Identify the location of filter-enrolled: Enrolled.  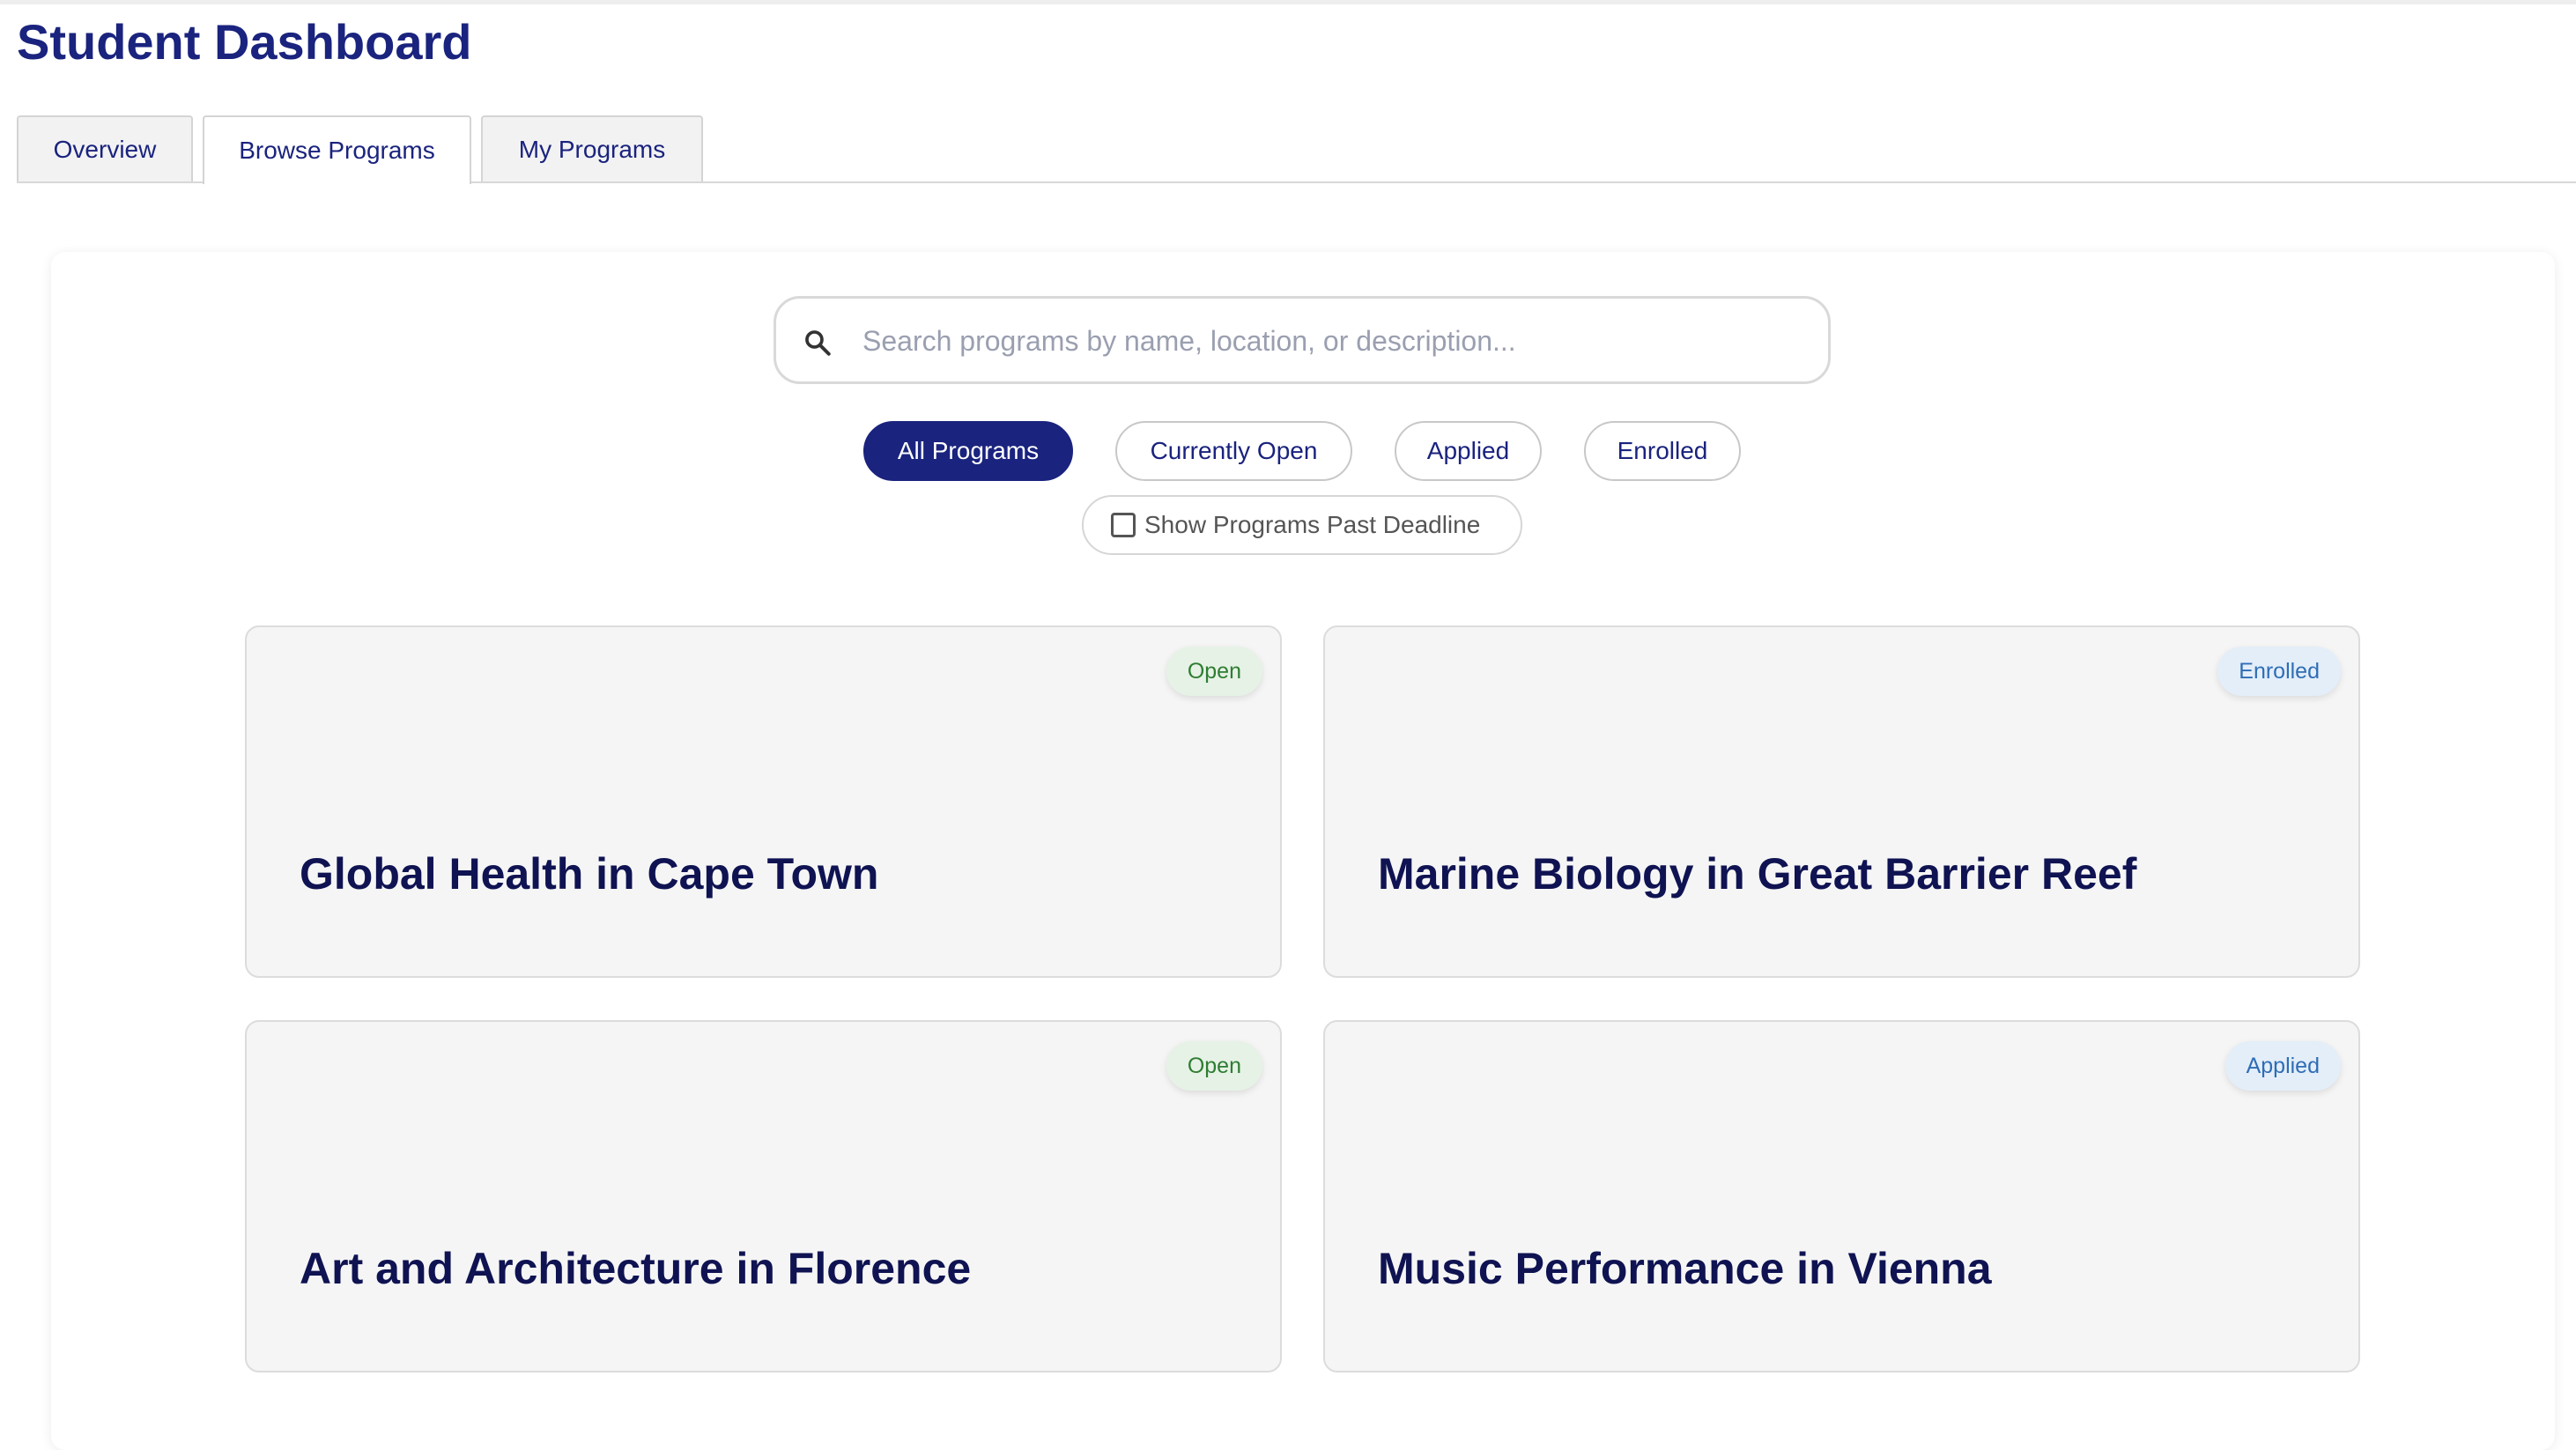
(1663, 451).